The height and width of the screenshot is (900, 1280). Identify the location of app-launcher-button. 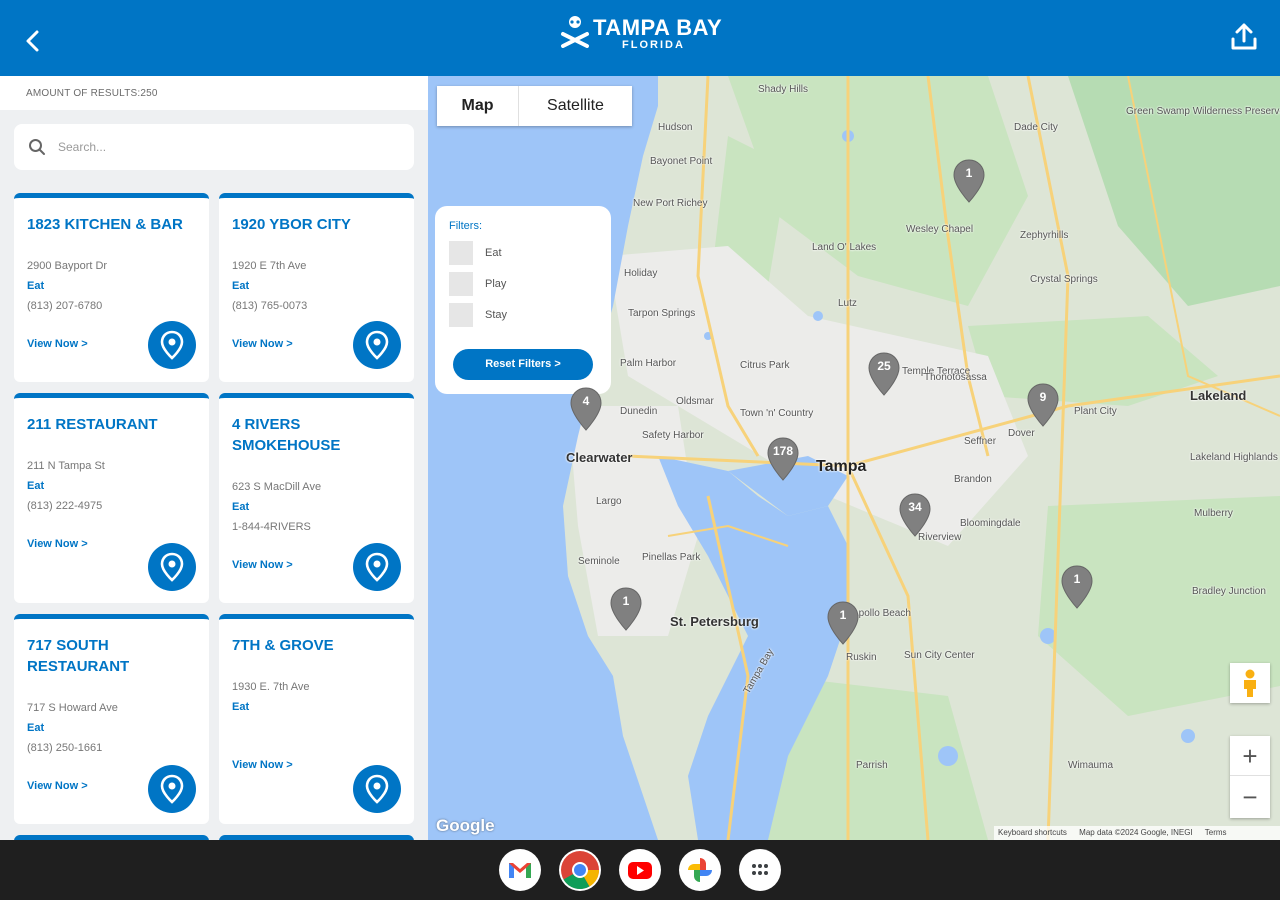
(760, 870).